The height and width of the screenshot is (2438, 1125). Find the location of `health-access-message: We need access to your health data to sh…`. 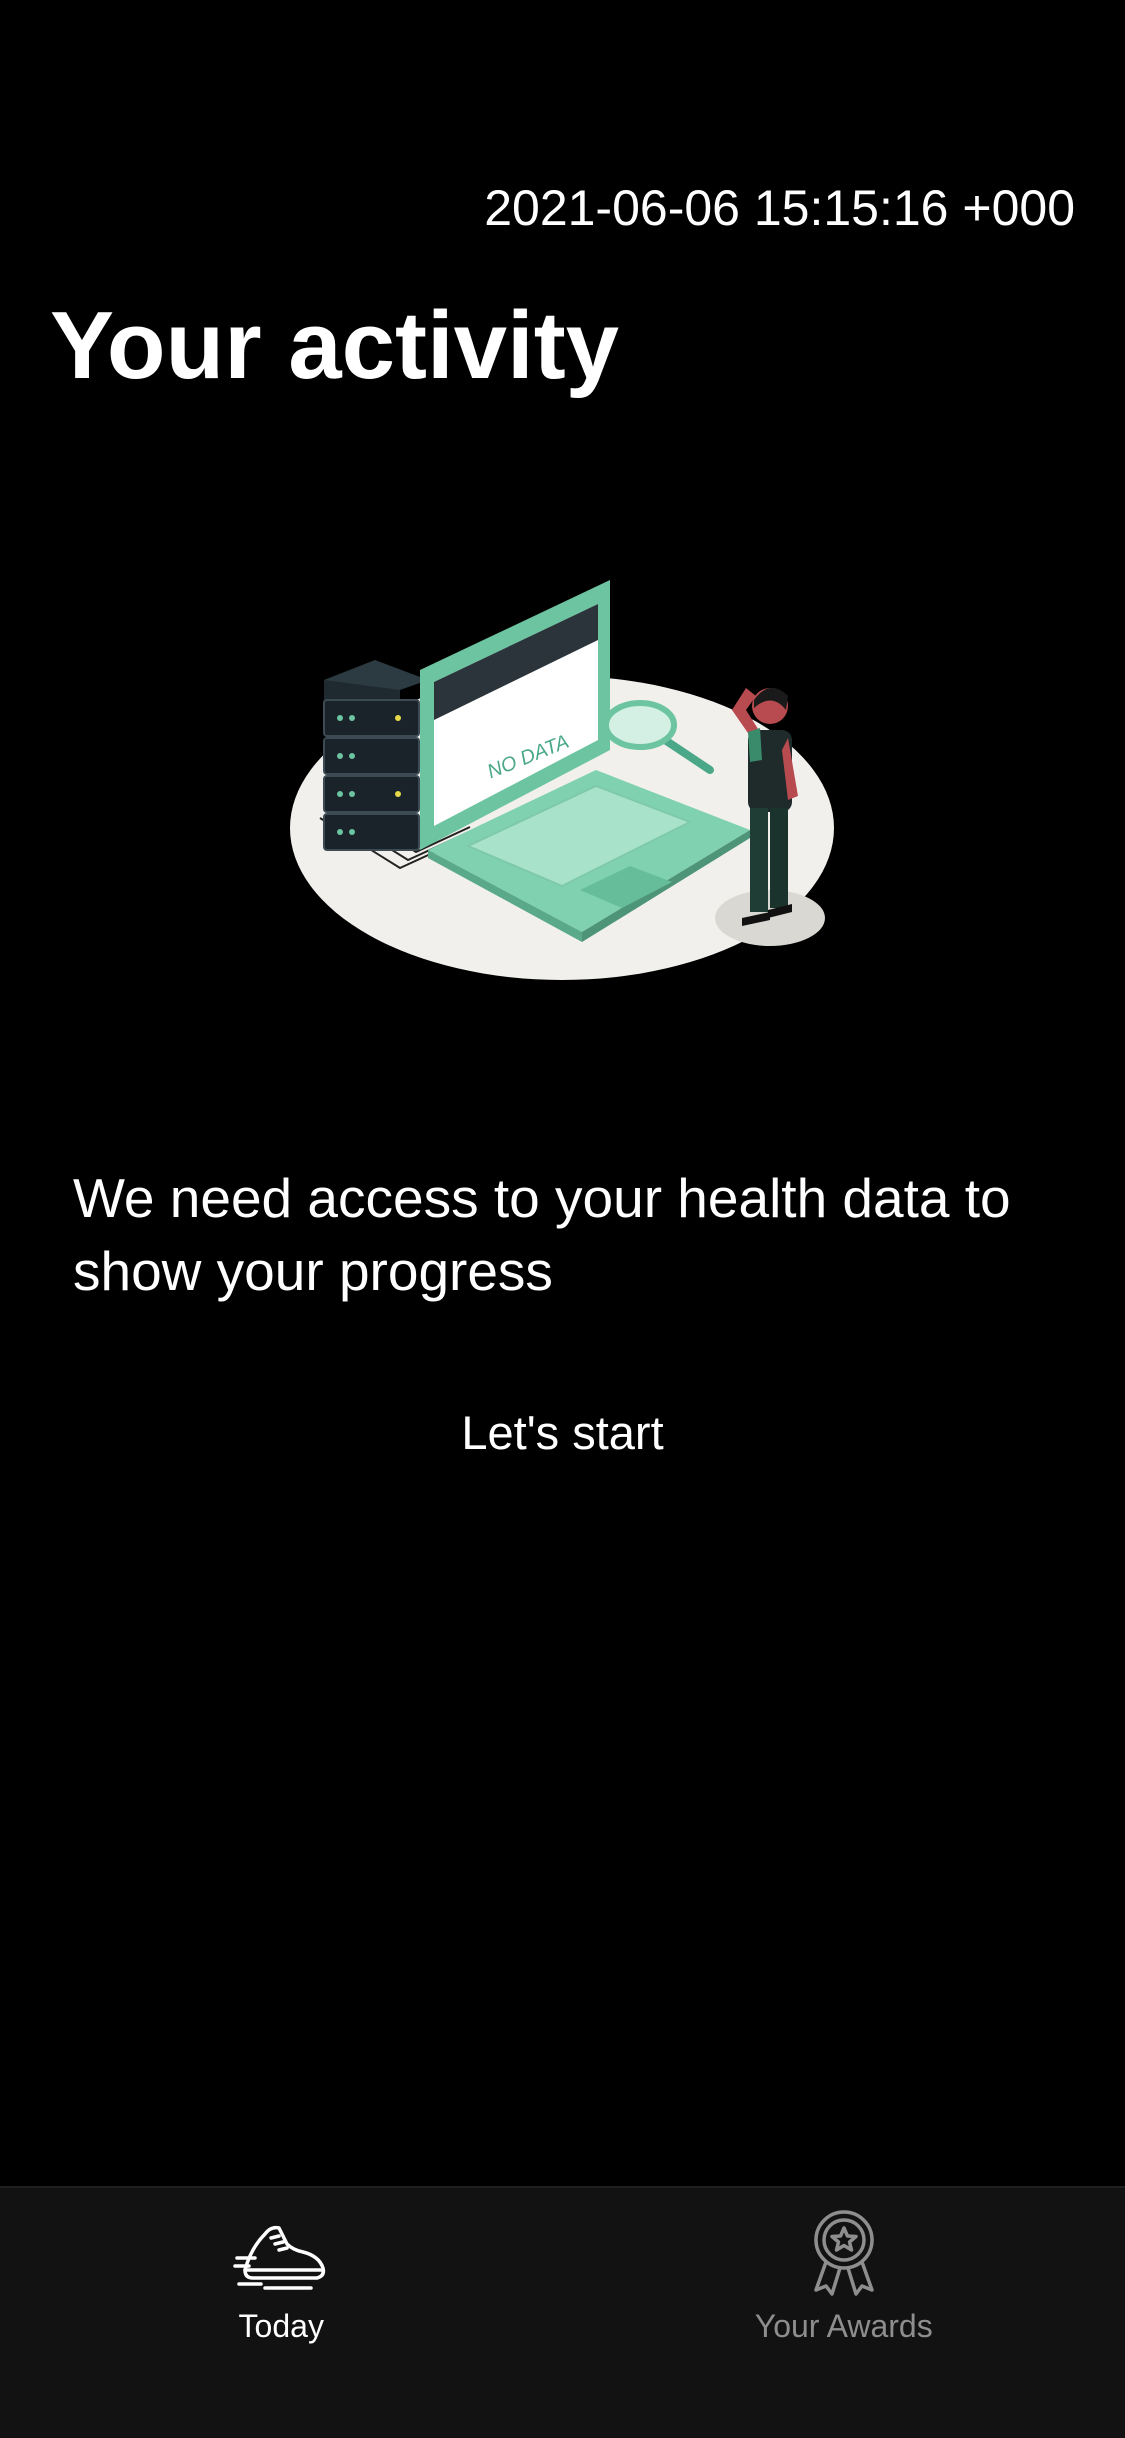

health-access-message: We need access to your health data to sh… is located at coordinates (573, 1235).